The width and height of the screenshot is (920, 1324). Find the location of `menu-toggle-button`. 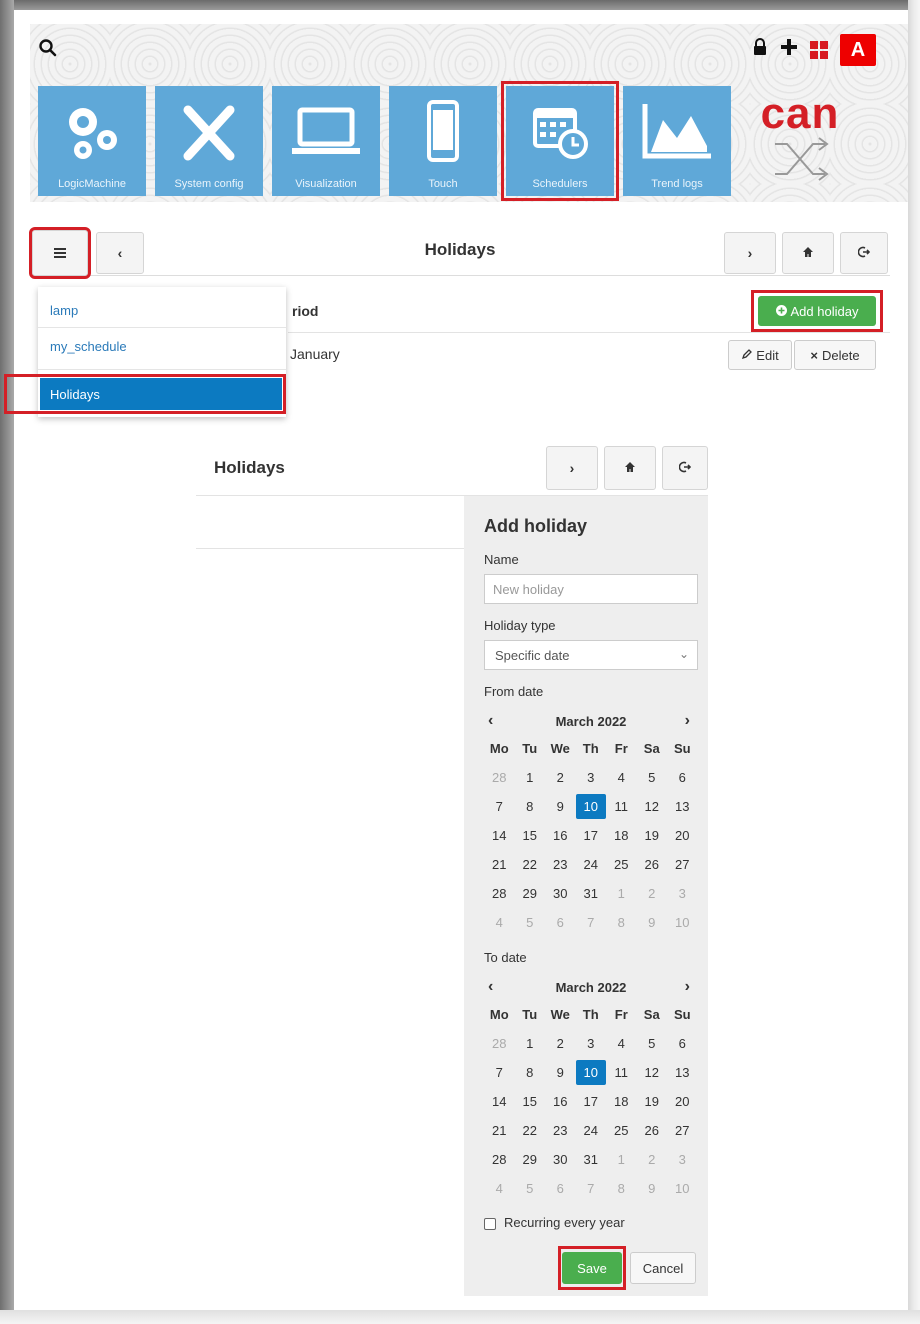

menu-toggle-button is located at coordinates (60, 253).